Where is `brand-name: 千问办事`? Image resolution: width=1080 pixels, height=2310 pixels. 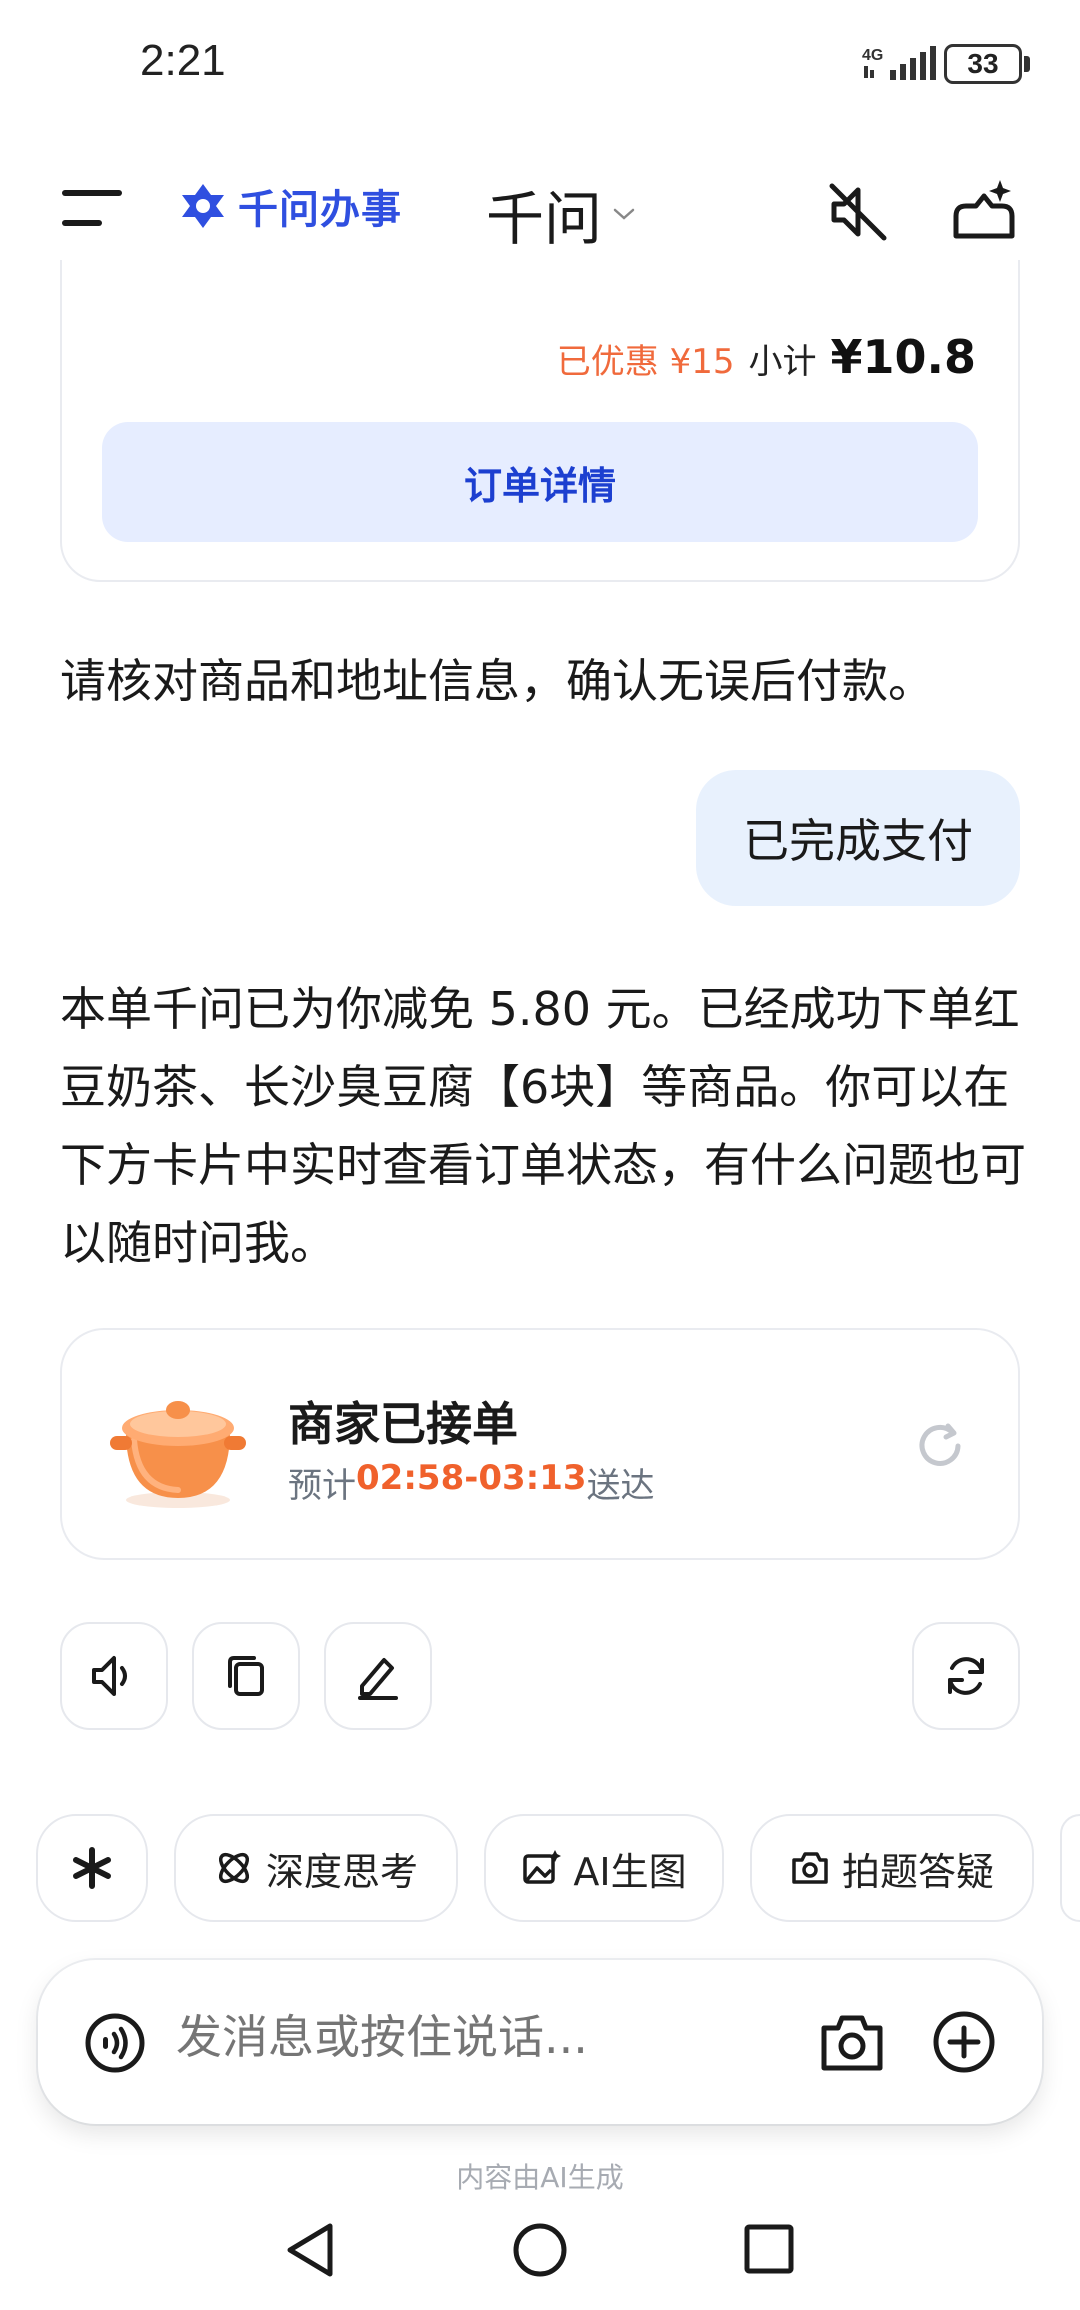 brand-name: 千问办事 is located at coordinates (320, 210).